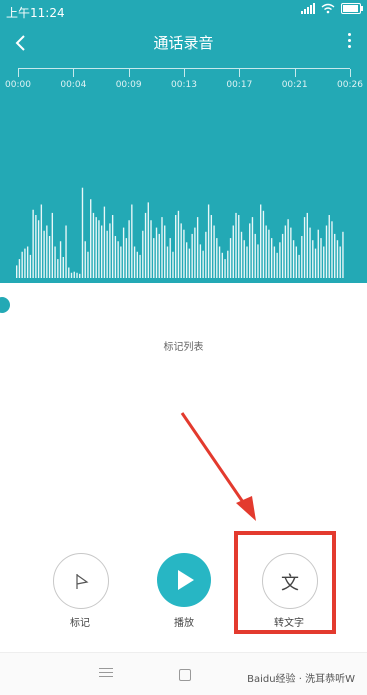  I want to click on page-title: 通话录音, so click(183, 43).